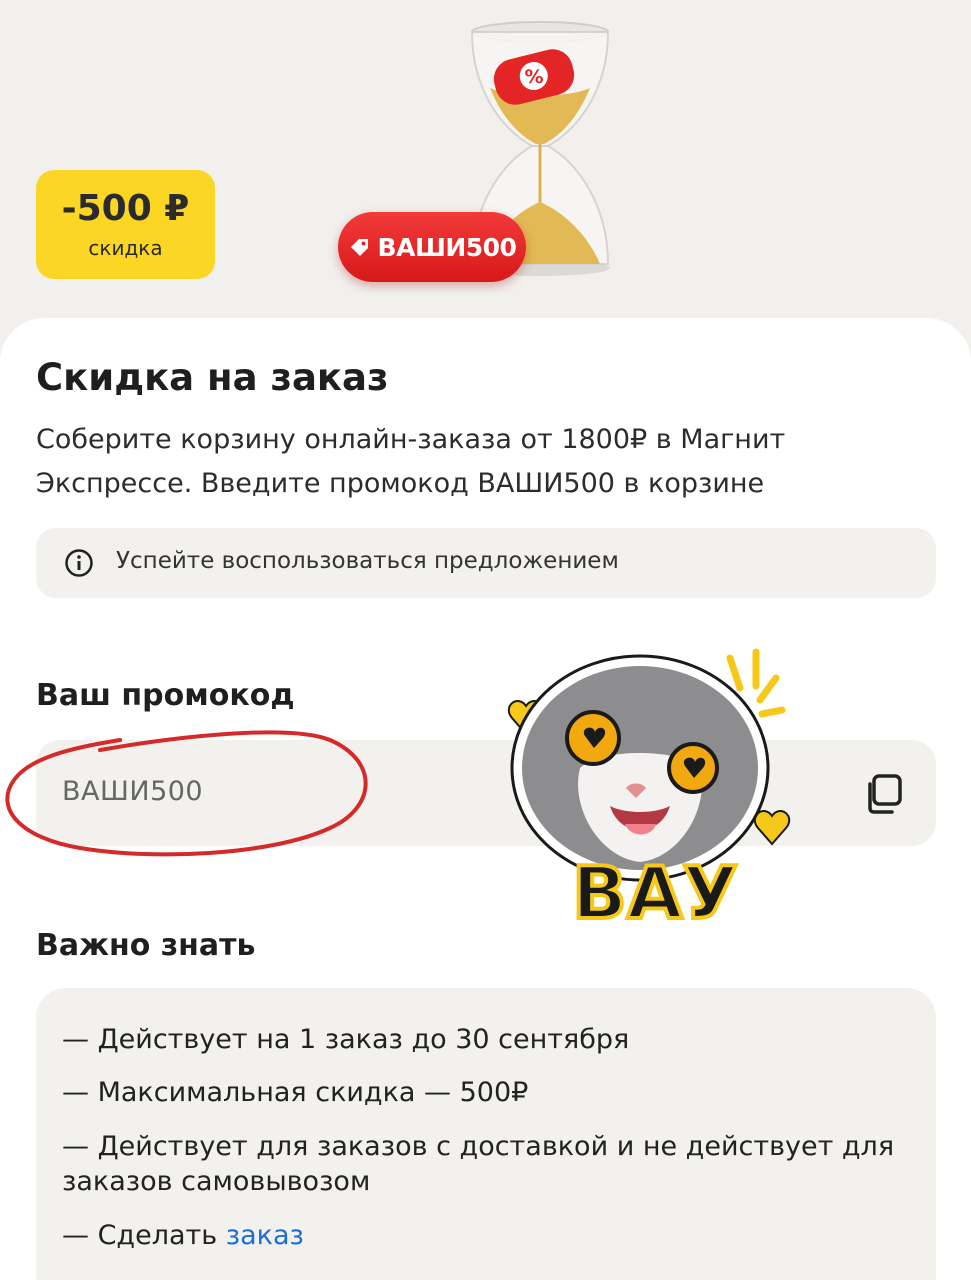 This screenshot has width=971, height=1280. Describe the element at coordinates (125, 248) in the screenshot. I see `discount-caption: скидка` at that location.